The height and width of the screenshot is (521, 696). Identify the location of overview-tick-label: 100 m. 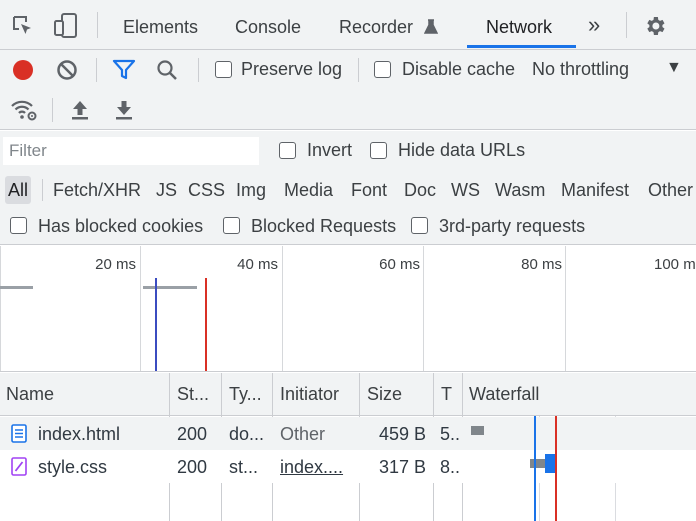
(675, 264).